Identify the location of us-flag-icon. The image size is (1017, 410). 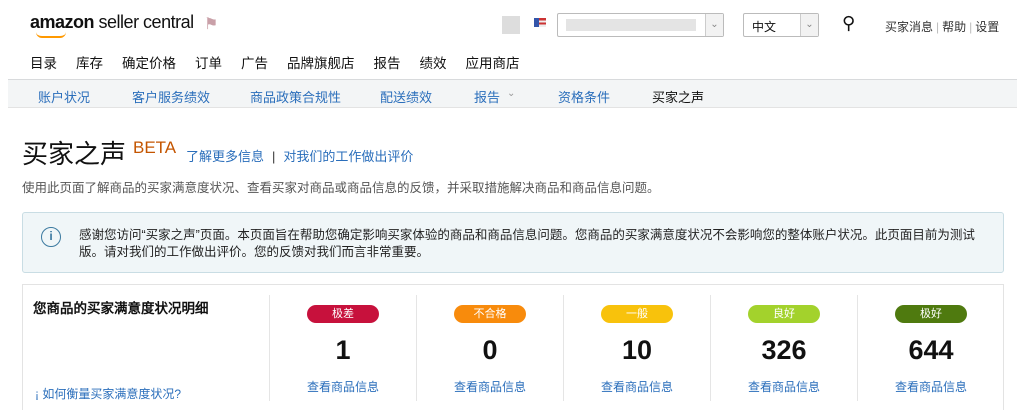
(540, 22).